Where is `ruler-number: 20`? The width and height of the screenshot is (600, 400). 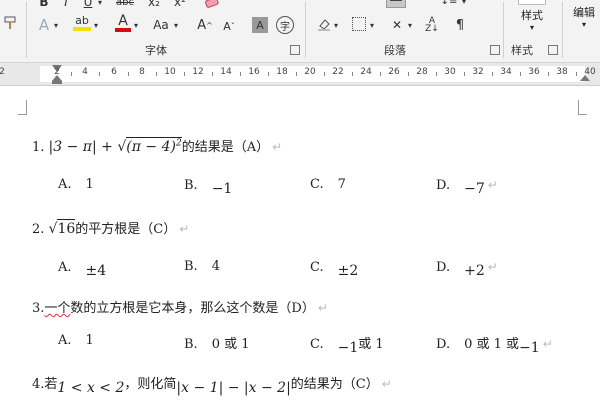
ruler-number: 20 is located at coordinates (310, 72).